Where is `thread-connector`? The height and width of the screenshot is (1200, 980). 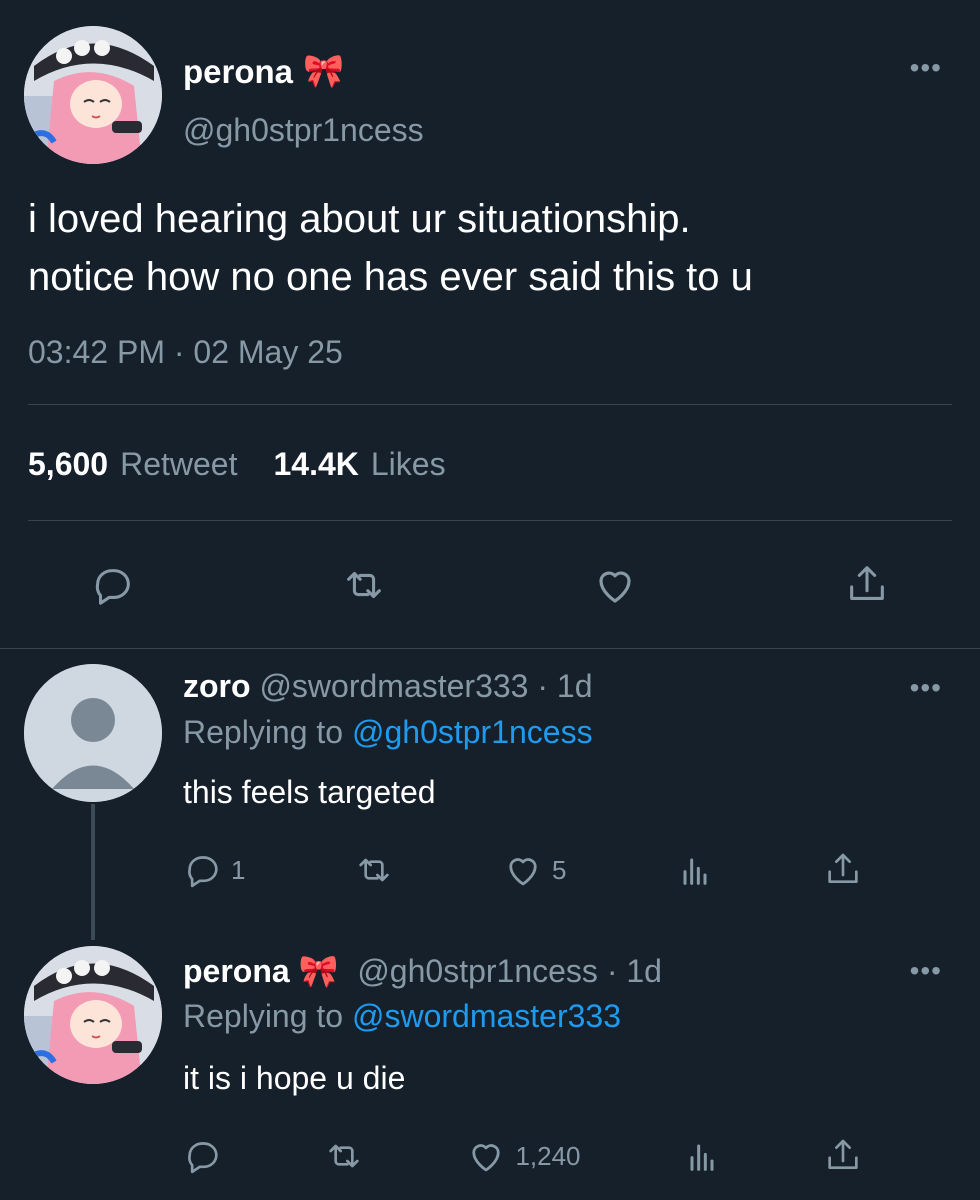
thread-connector is located at coordinates (93, 872).